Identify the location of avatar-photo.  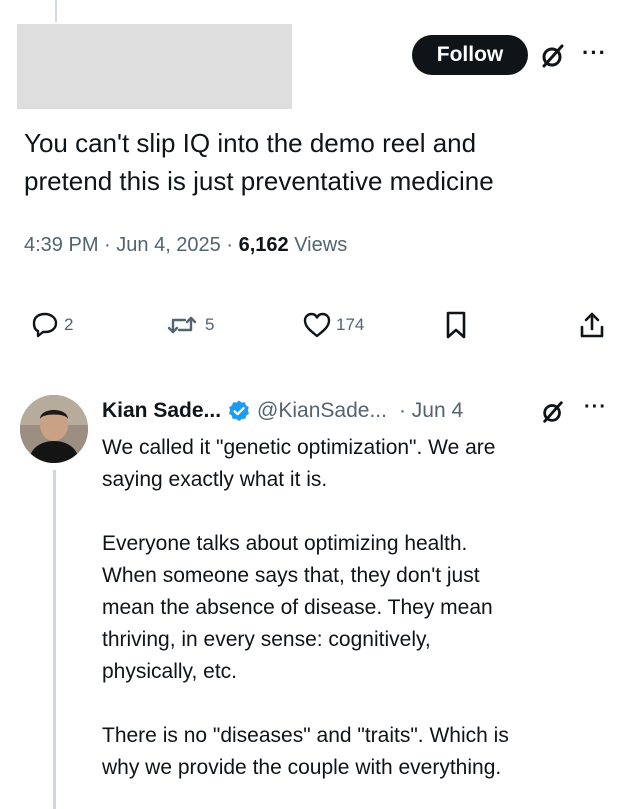
(54, 429).